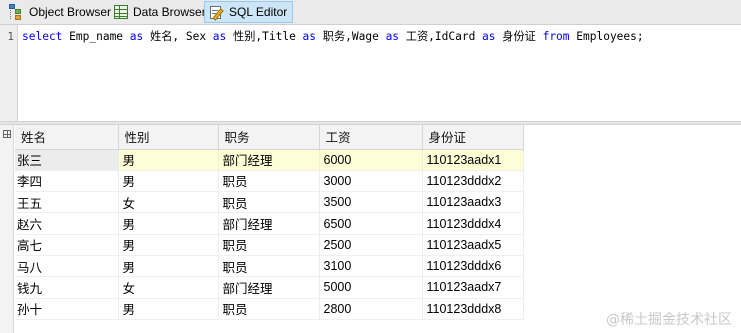 The width and height of the screenshot is (741, 333). I want to click on line-number: 1, so click(10, 36).